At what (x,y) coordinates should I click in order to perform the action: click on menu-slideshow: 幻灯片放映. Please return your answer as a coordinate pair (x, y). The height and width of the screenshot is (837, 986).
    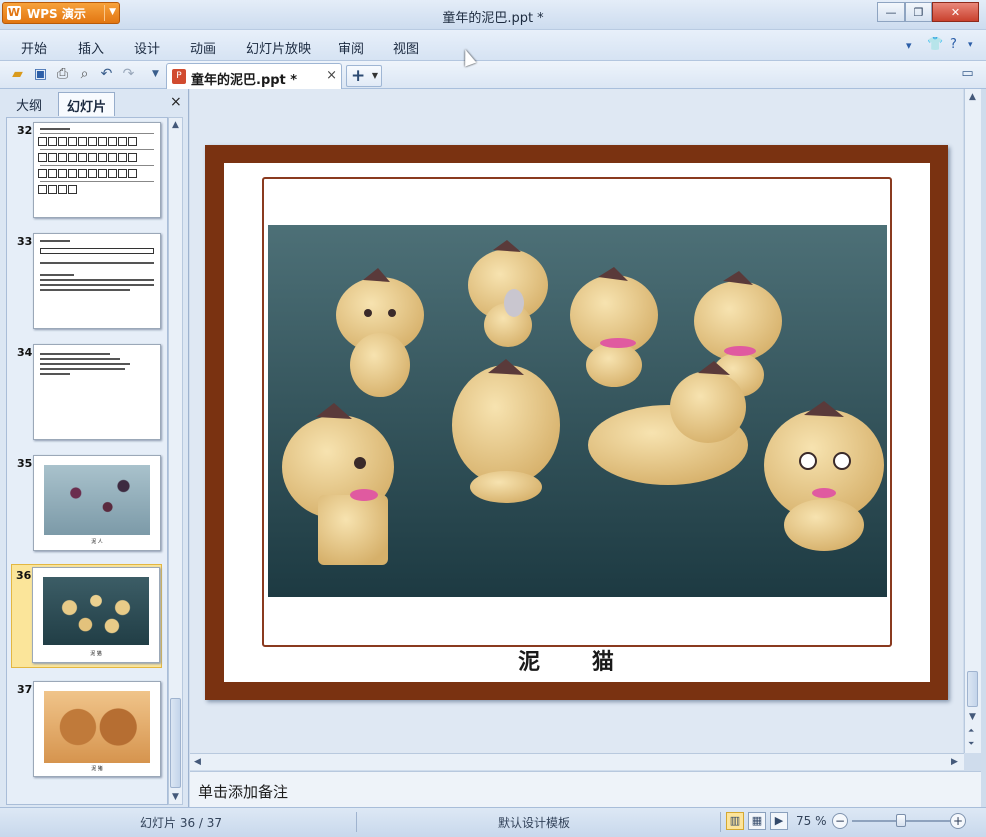
    Looking at the image, I should click on (278, 47).